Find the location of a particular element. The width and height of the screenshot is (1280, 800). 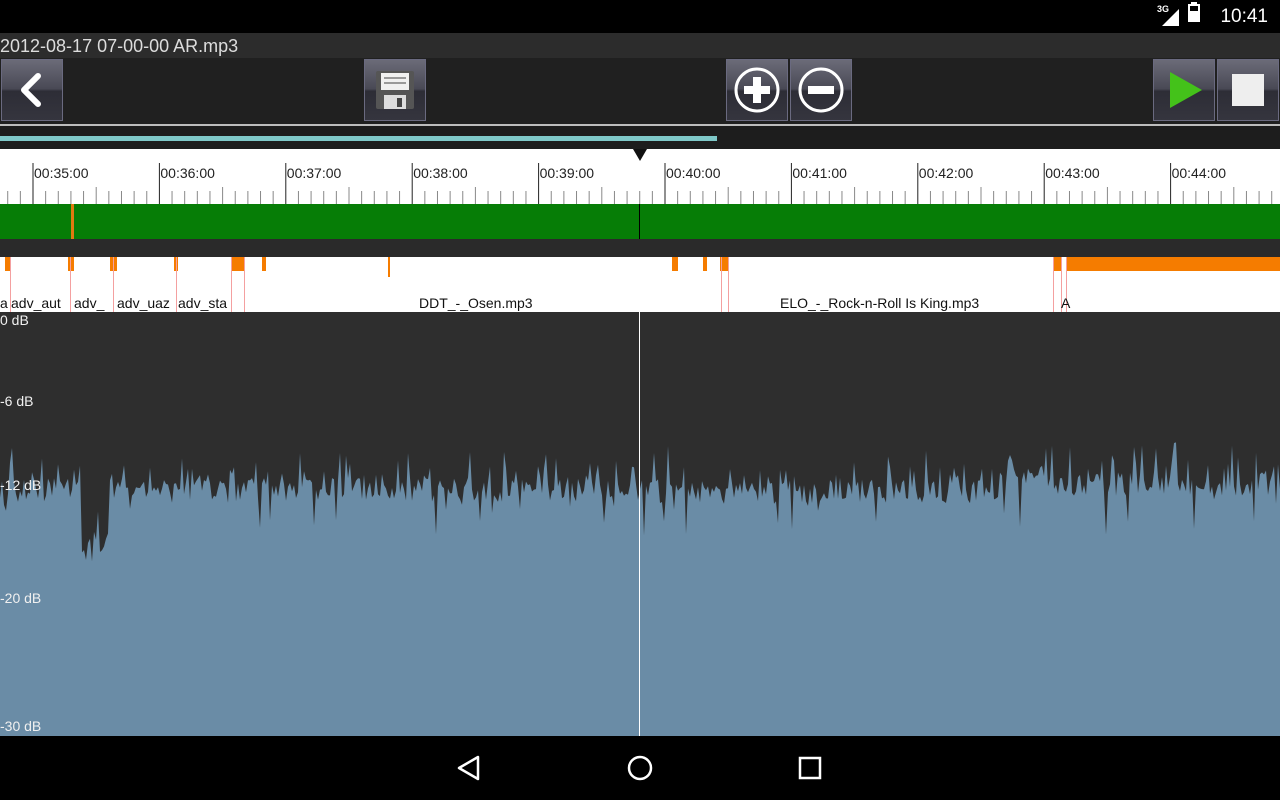

back-icon is located at coordinates (31, 90).